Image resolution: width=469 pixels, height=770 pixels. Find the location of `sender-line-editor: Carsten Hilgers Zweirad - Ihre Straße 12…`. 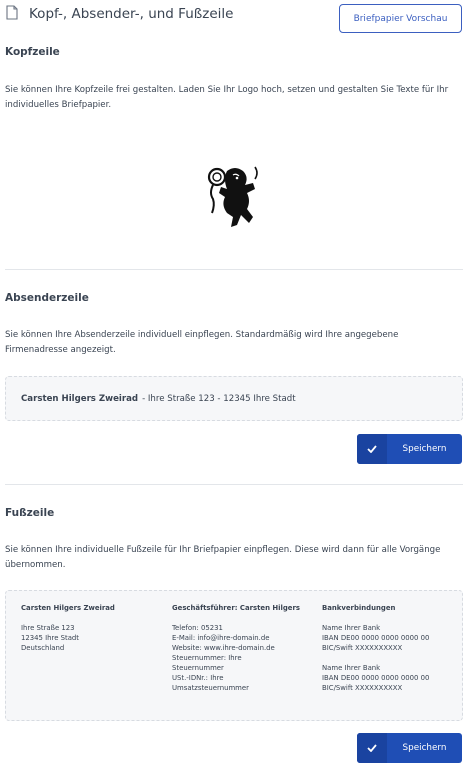

sender-line-editor: Carsten Hilgers Zweirad - Ihre Straße 12… is located at coordinates (234, 398).